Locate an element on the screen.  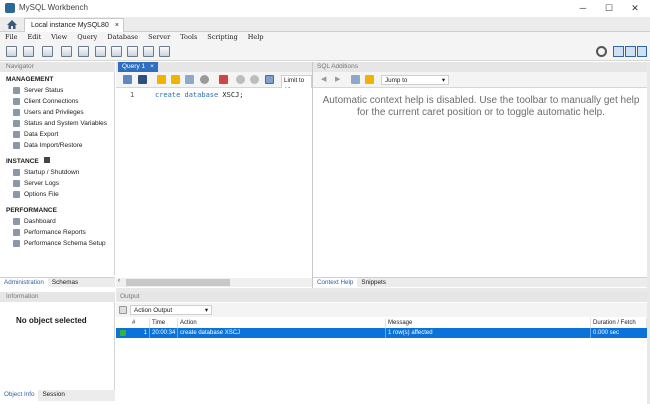
jump-to-select: Jump to ▾ is located at coordinates (415, 80).